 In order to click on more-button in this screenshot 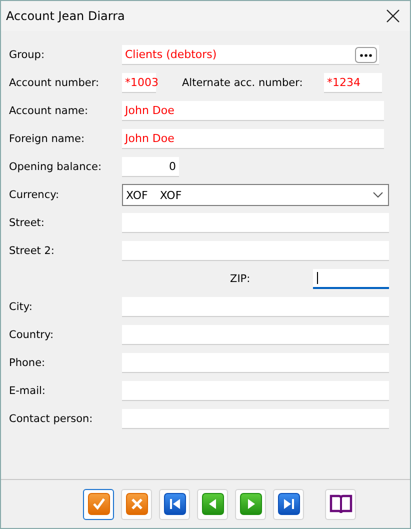, I will do `click(366, 54)`.